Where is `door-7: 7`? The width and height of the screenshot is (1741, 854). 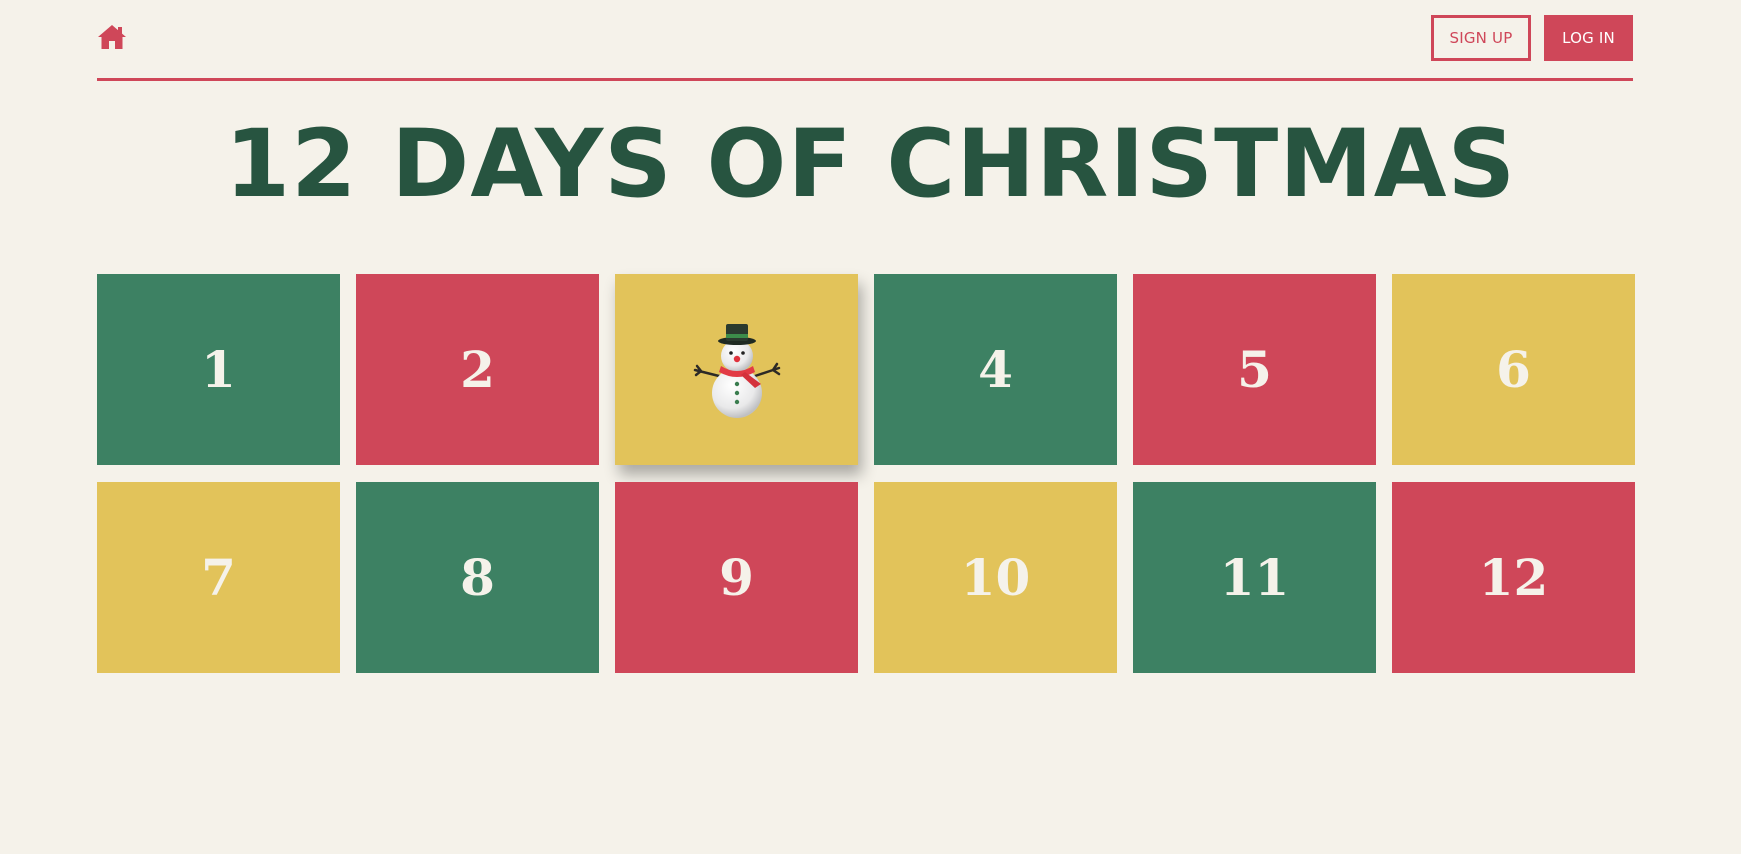 door-7: 7 is located at coordinates (218, 577).